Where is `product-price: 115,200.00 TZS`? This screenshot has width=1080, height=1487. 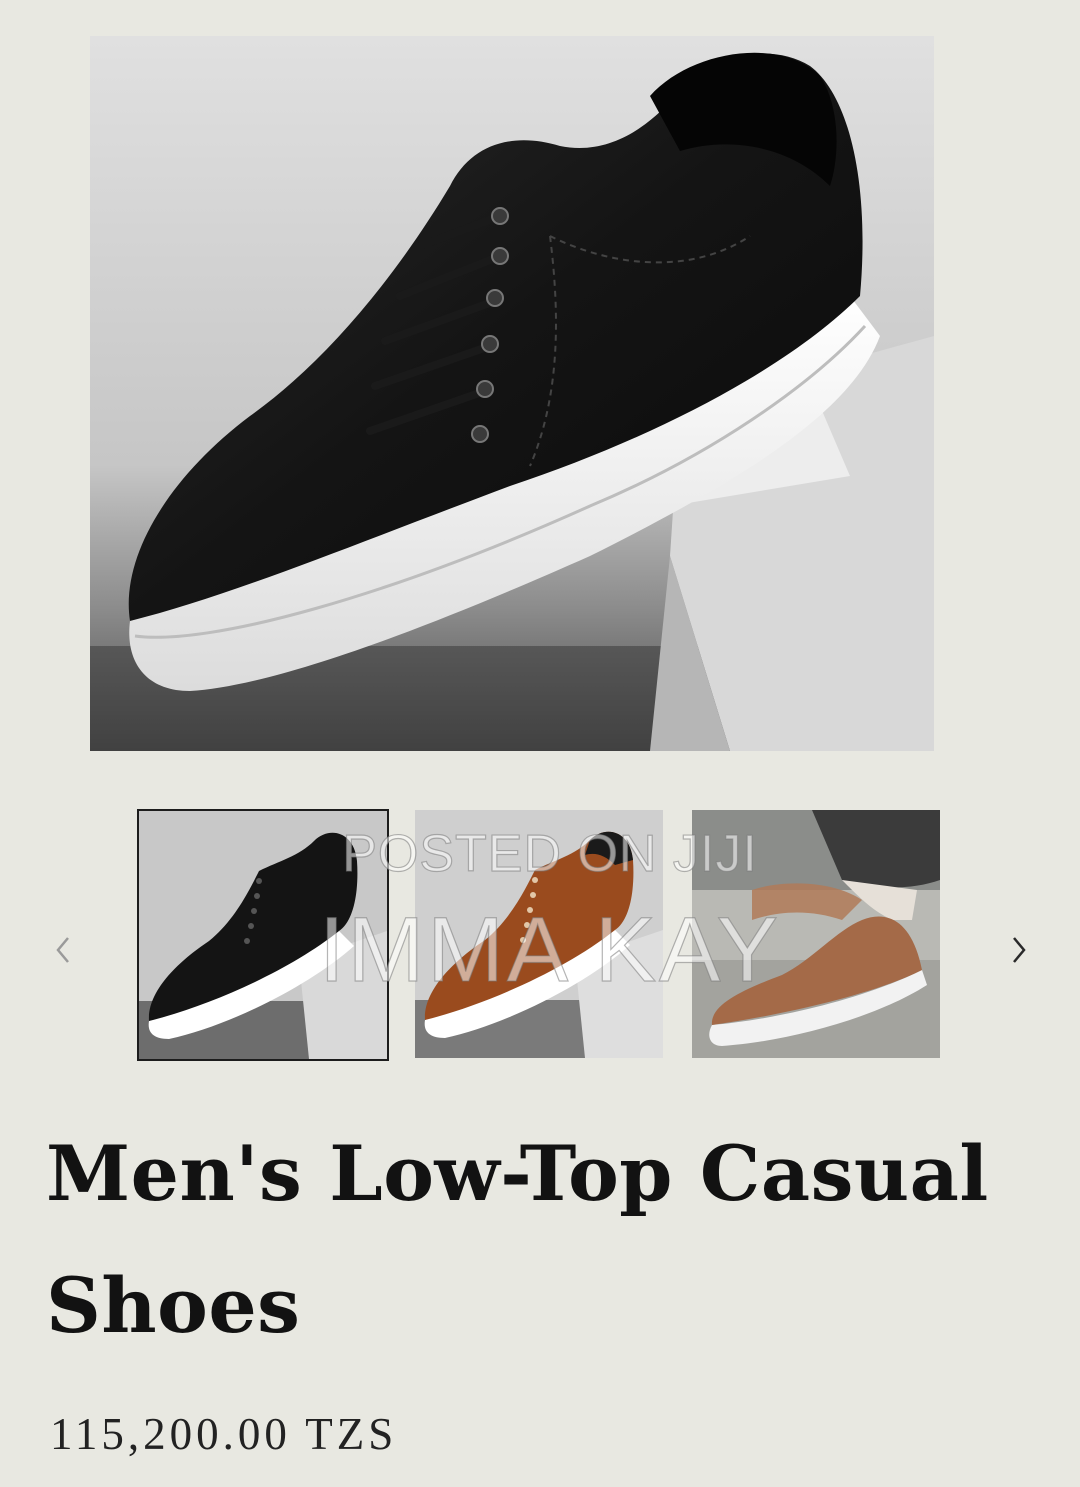 product-price: 115,200.00 TZS is located at coordinates (224, 1434).